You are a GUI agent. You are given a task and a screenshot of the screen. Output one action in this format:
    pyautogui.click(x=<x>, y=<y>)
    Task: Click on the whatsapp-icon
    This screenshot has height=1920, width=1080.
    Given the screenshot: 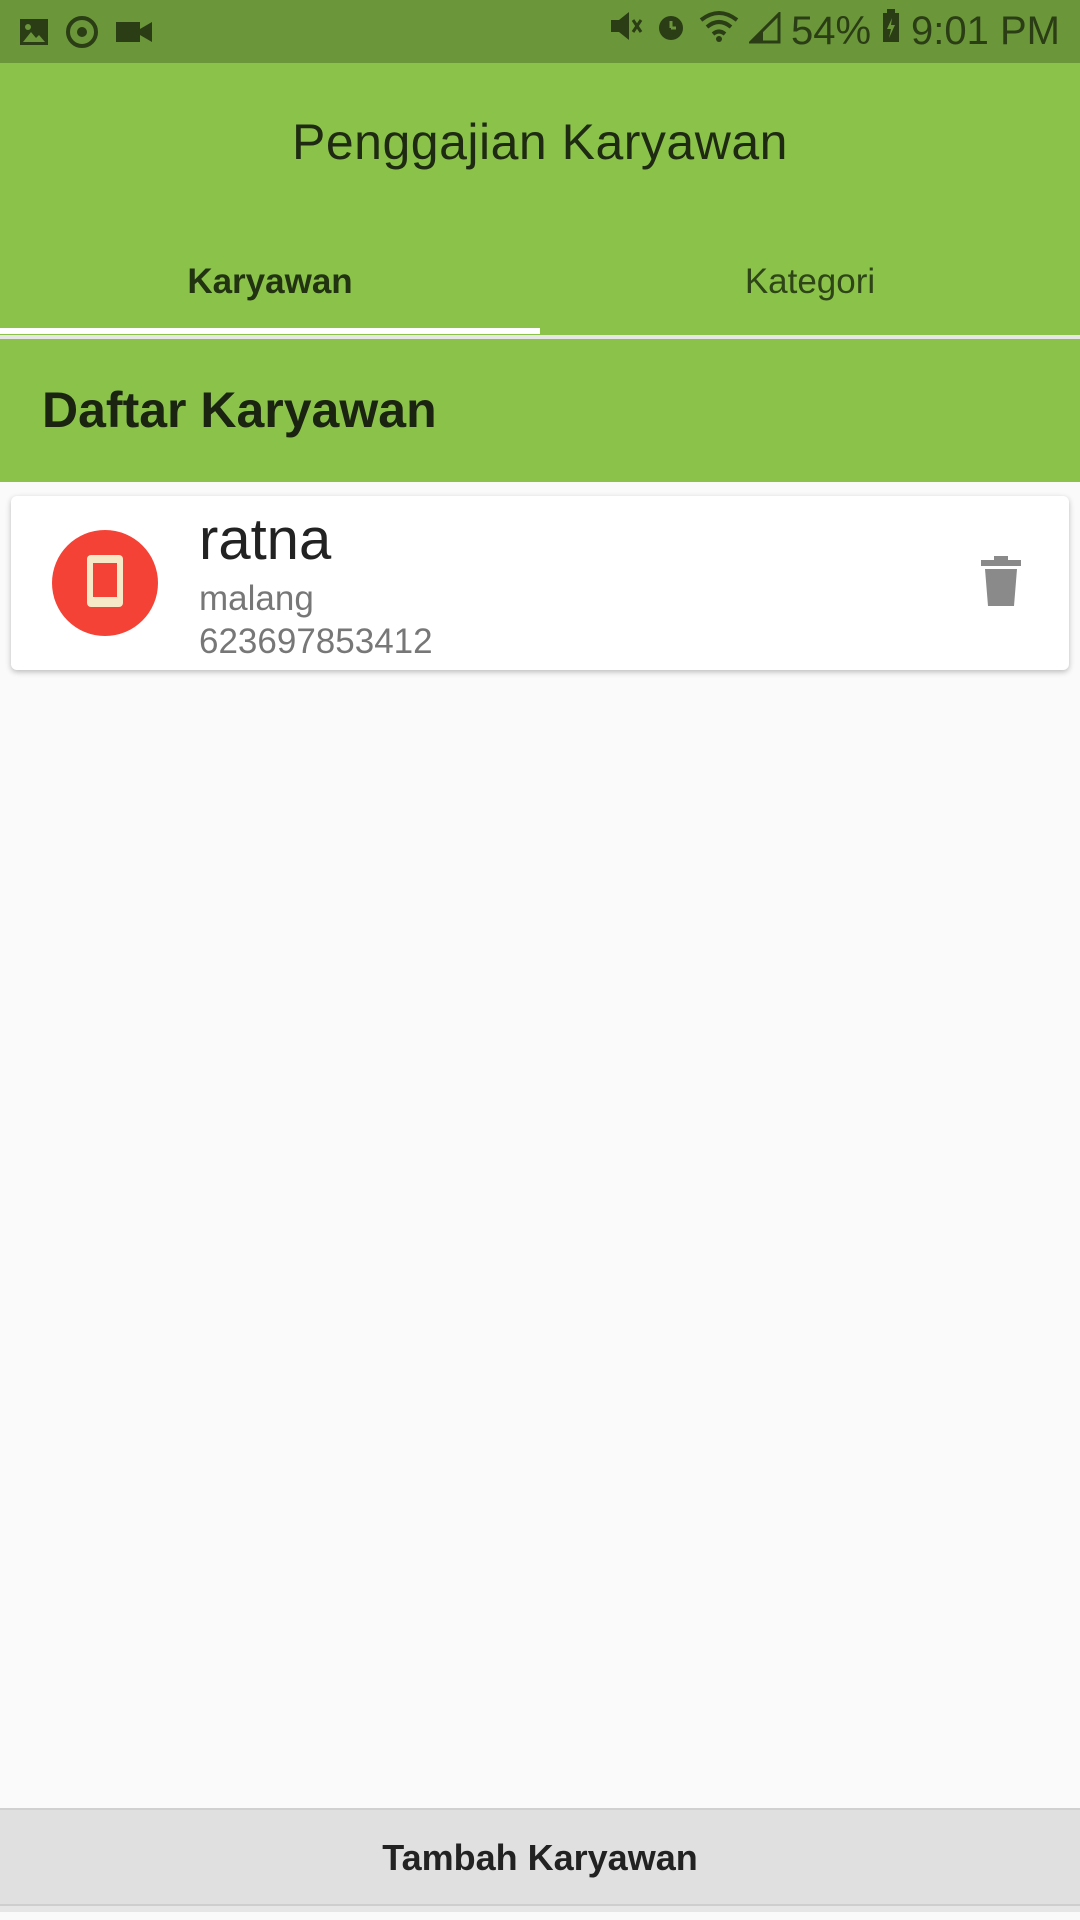 What is the action you would take?
    pyautogui.click(x=82, y=34)
    